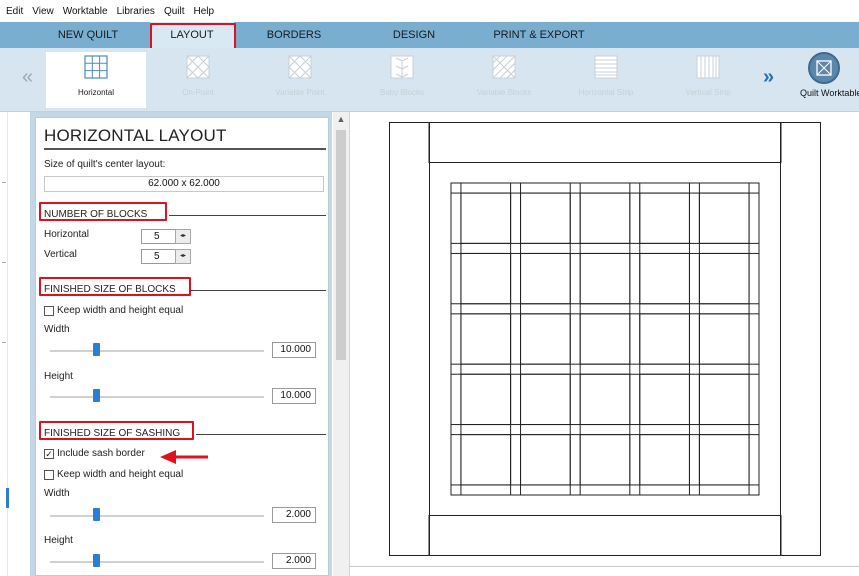  I want to click on menu-libraries: Libraries, so click(136, 11).